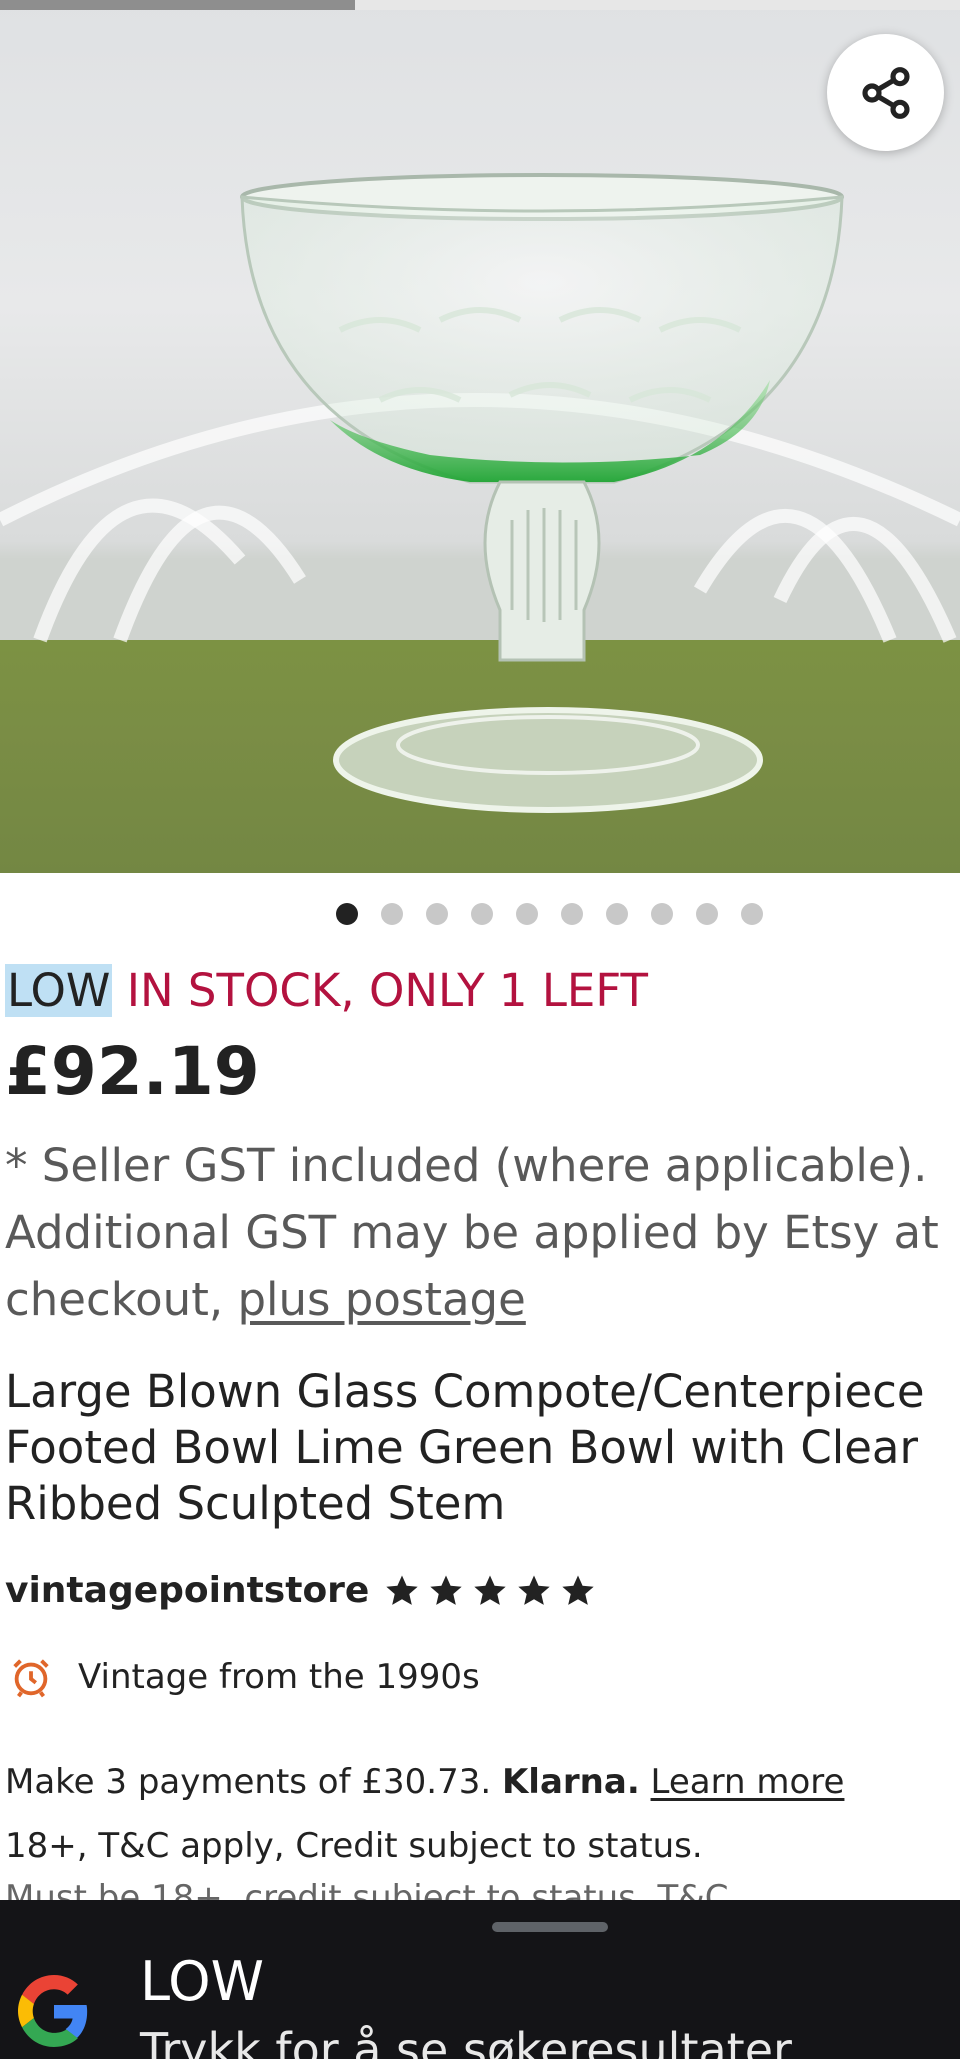 The height and width of the screenshot is (2059, 960). I want to click on shop-name-link: vintagepointstore, so click(187, 1590).